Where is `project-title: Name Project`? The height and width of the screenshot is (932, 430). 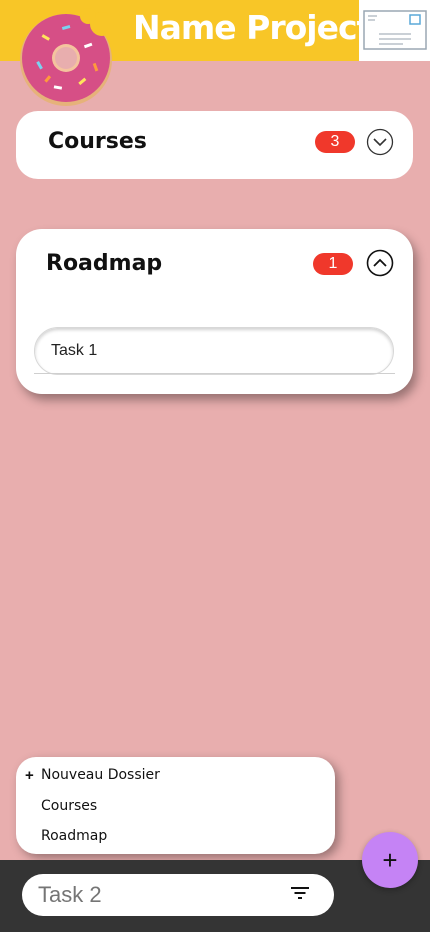
project-title: Name Project is located at coordinates (252, 27).